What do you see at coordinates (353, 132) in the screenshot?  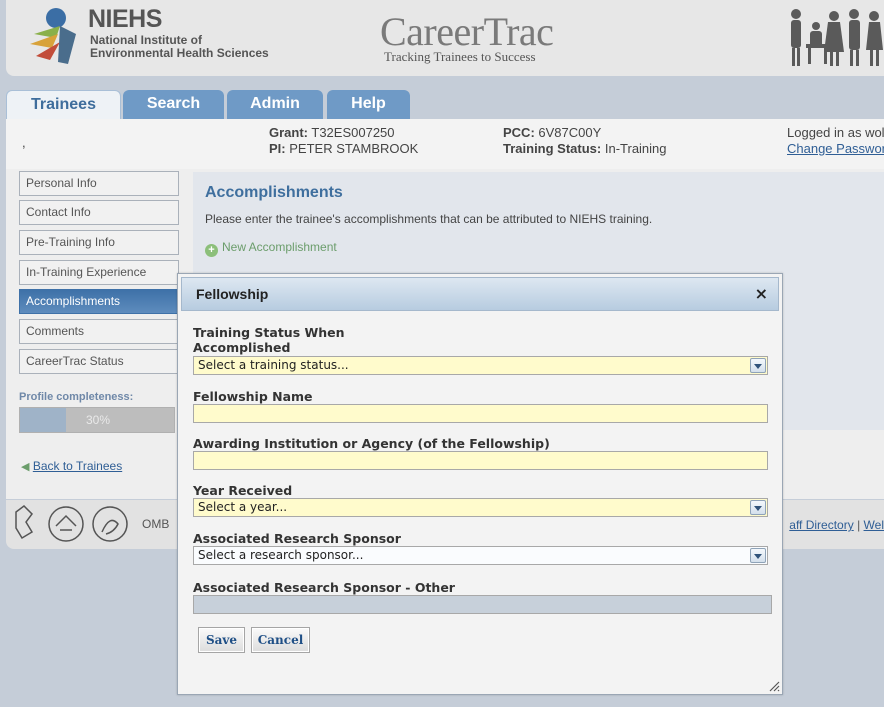 I see `grant-value: T32ES007250` at bounding box center [353, 132].